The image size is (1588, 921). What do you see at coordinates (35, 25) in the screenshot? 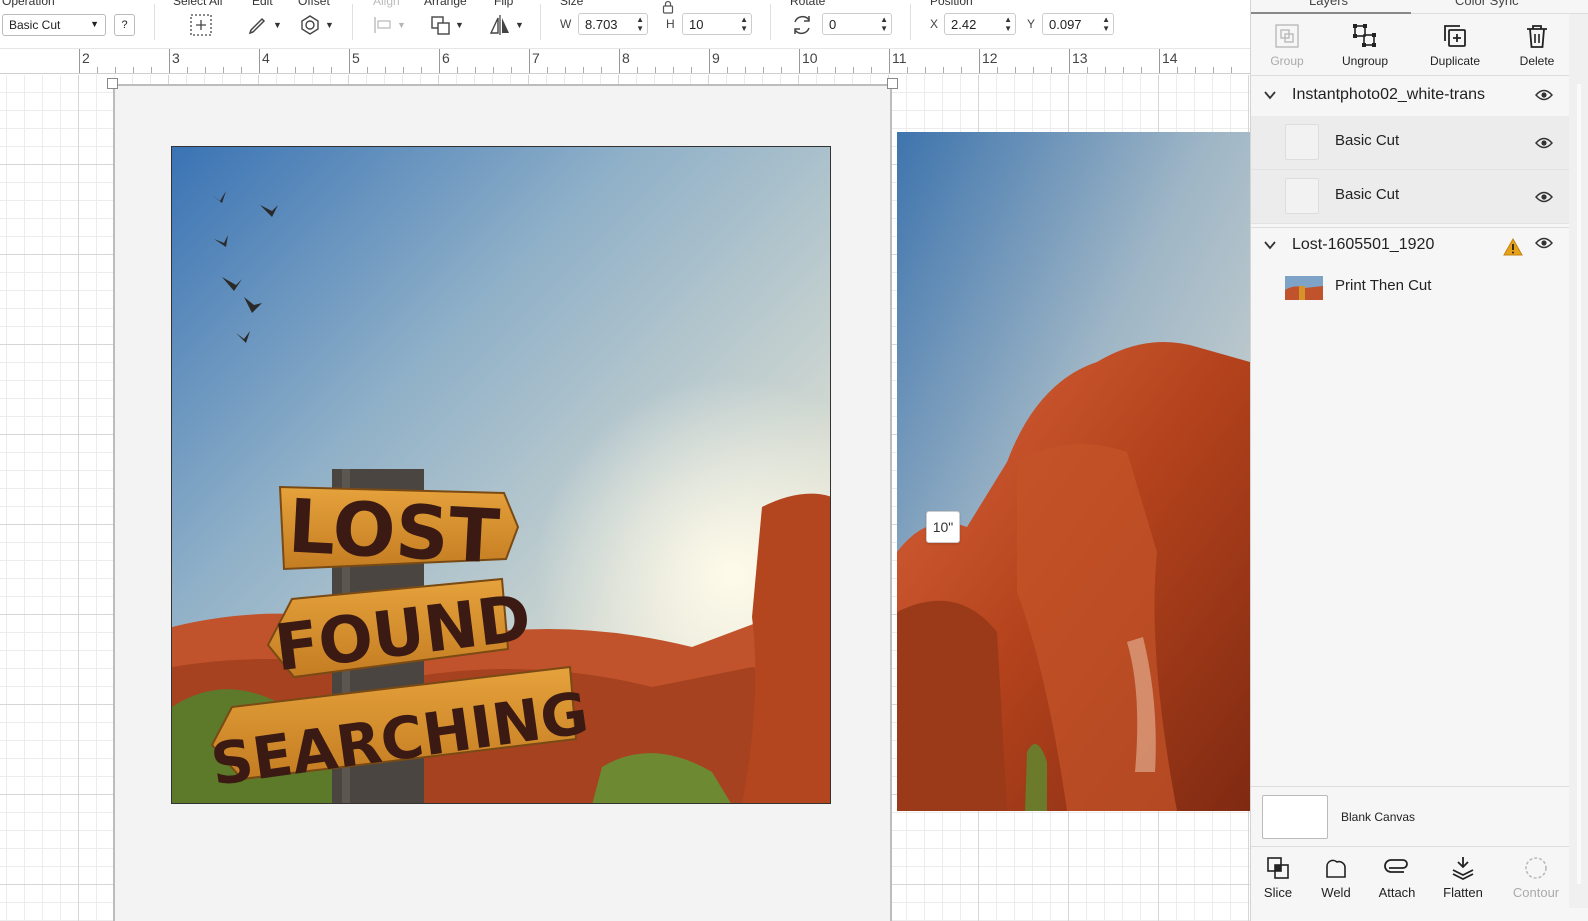
I see `operation-value: Basic Cut` at bounding box center [35, 25].